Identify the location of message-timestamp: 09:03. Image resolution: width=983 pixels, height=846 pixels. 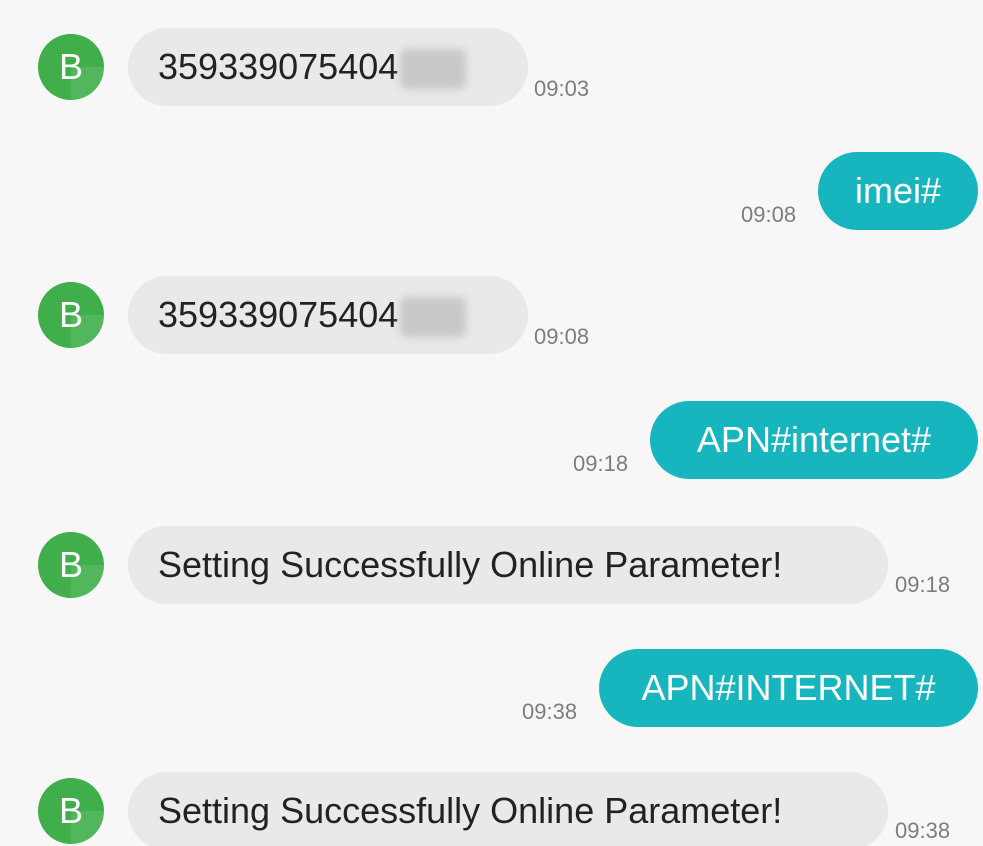
(562, 88).